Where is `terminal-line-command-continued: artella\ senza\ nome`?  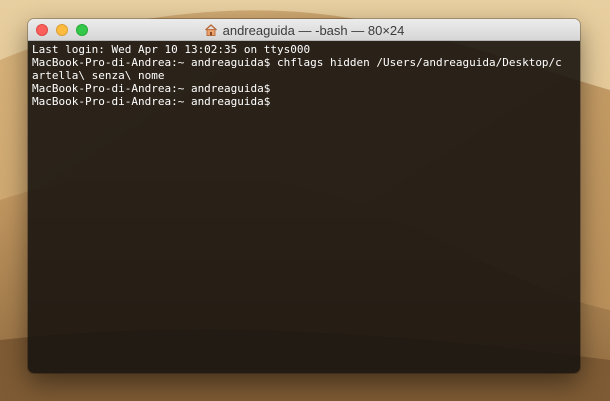
terminal-line-command-continued: artella\ senza\ nome is located at coordinates (98, 75).